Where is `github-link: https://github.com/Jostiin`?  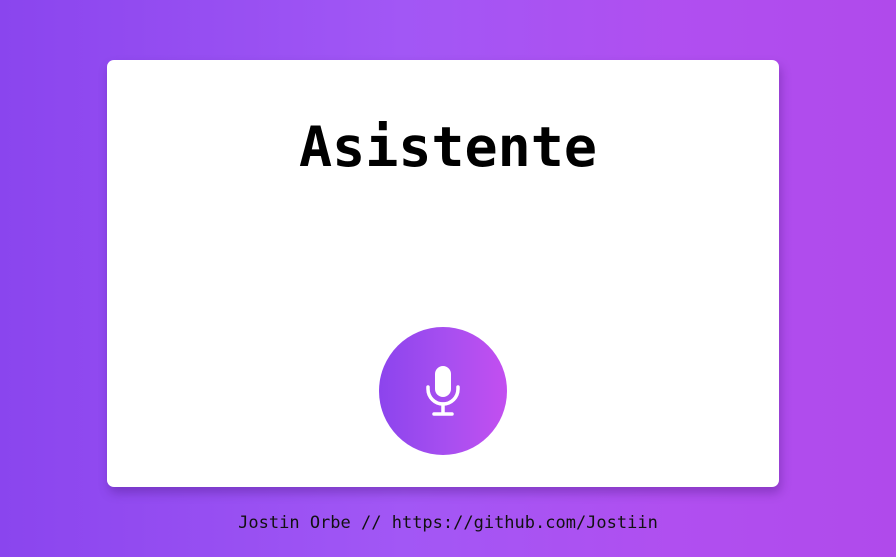
github-link: https://github.com/Jostiin is located at coordinates (525, 523).